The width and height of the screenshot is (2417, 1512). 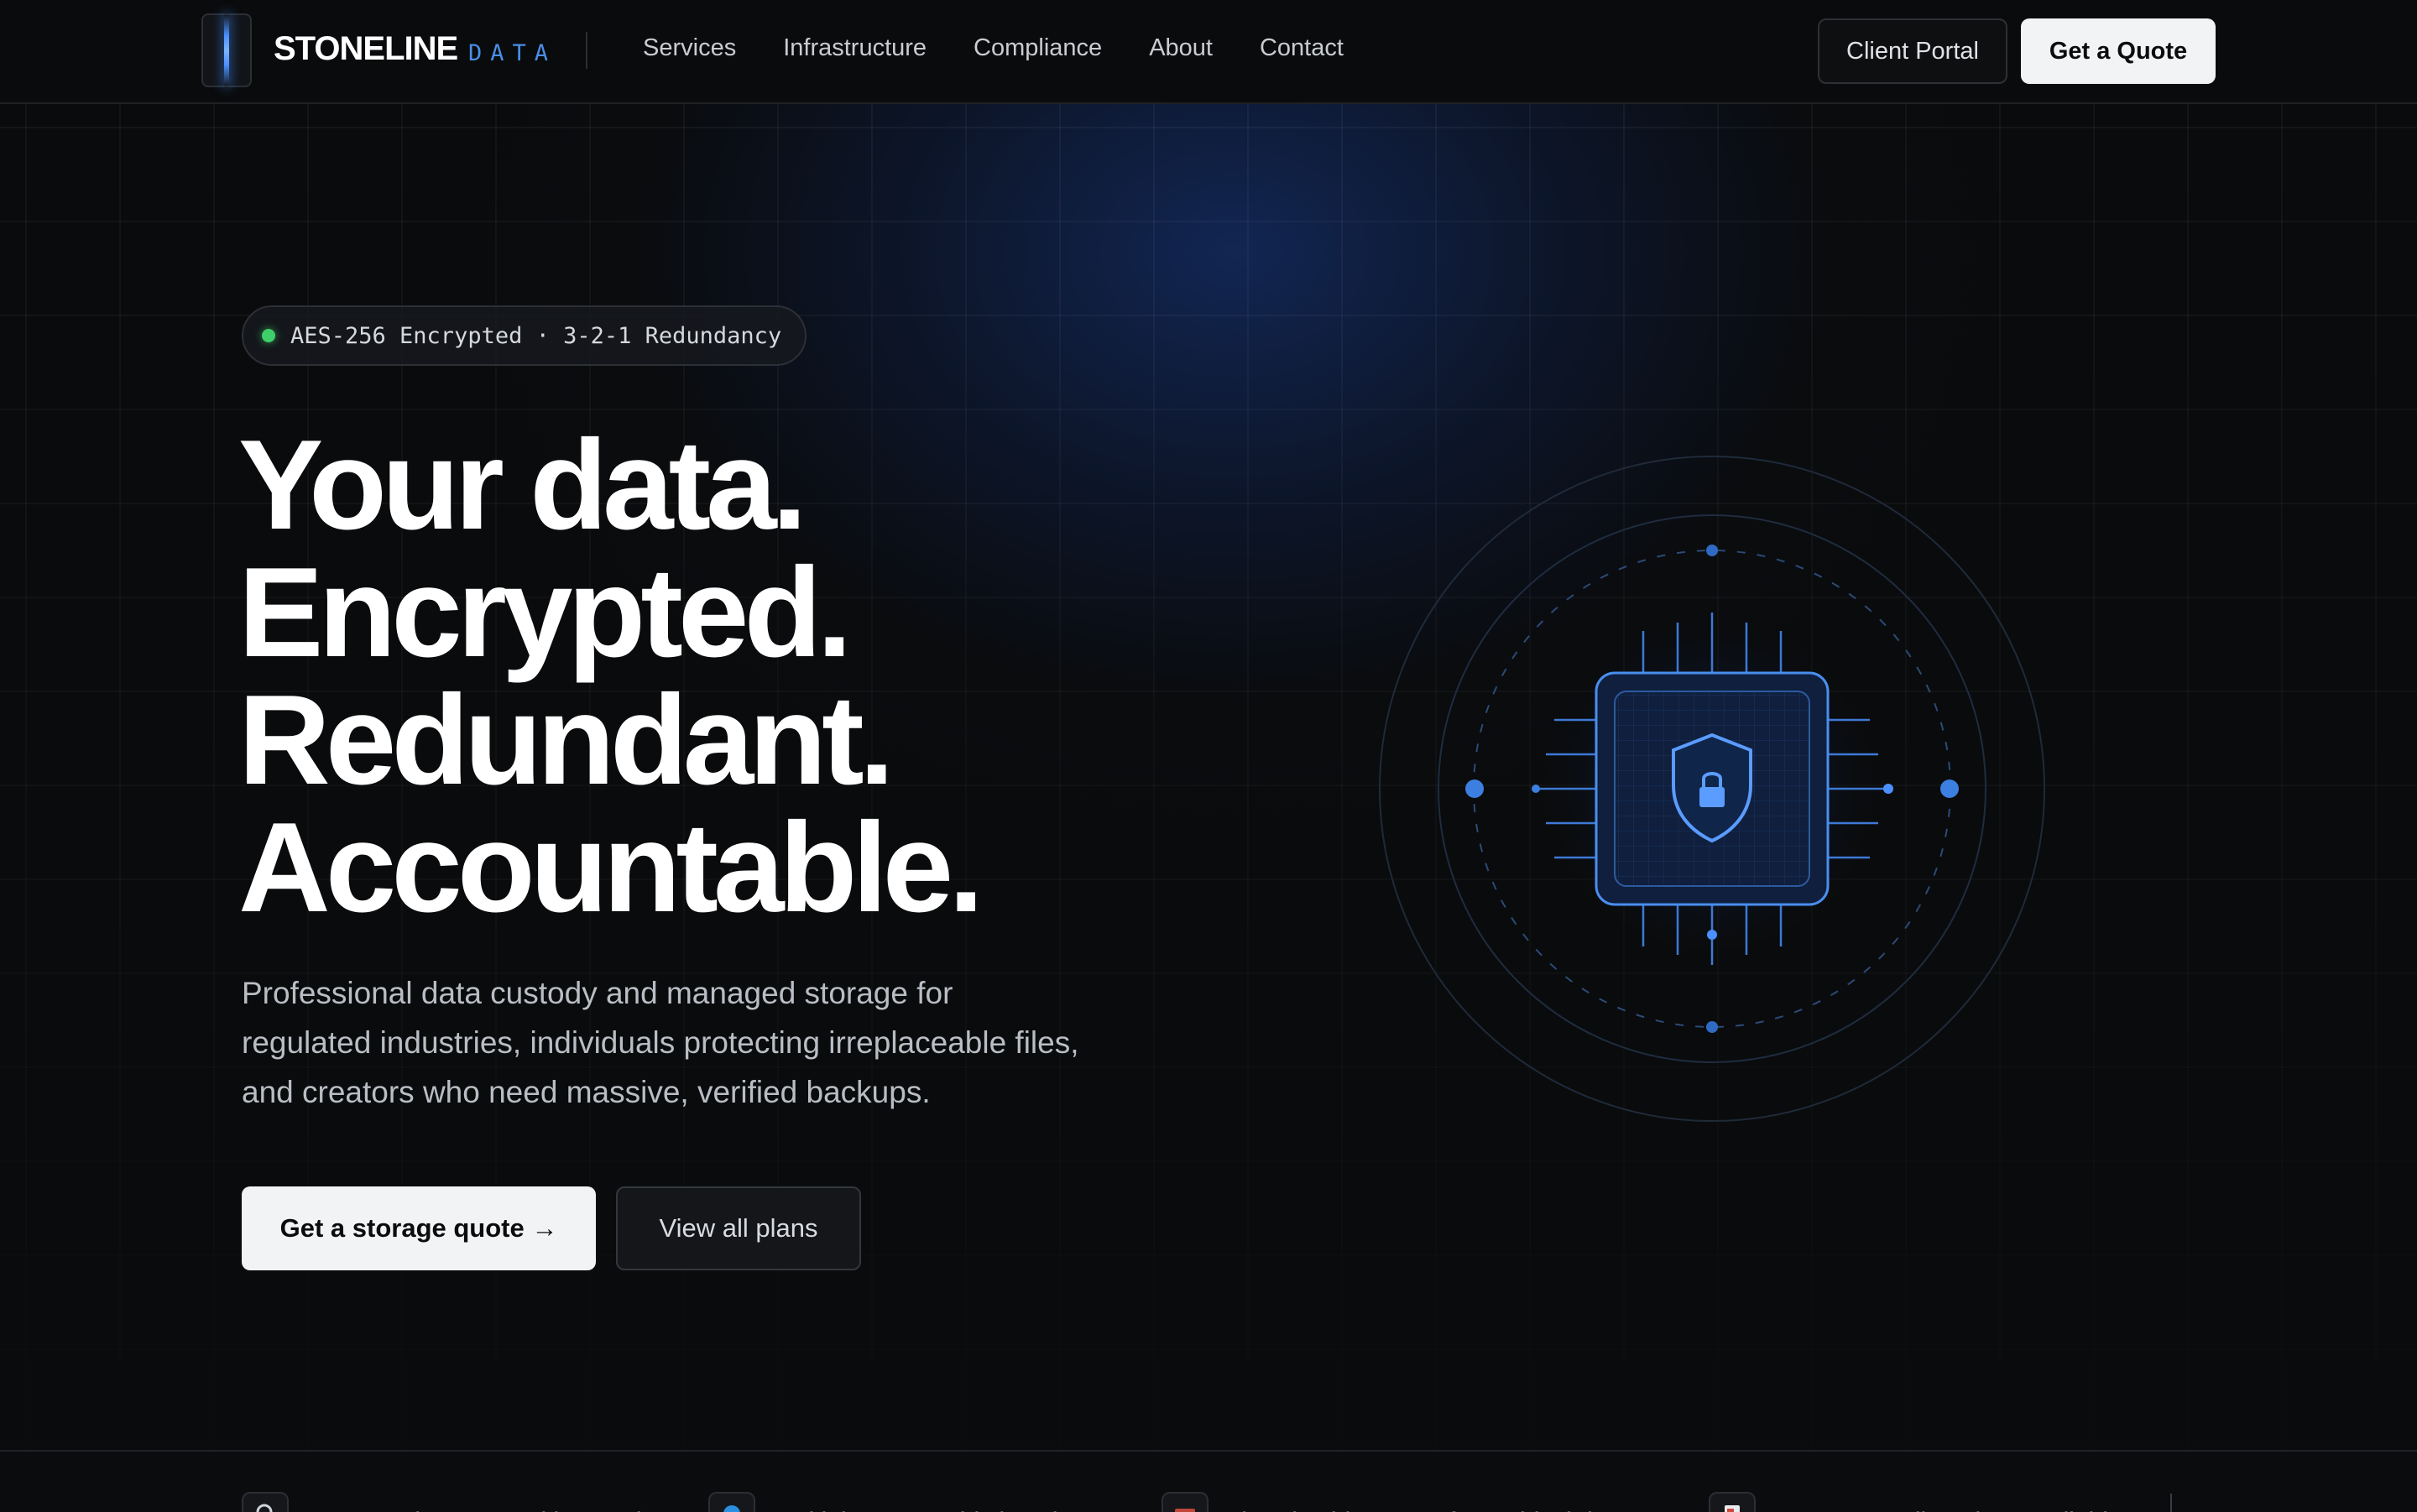 What do you see at coordinates (1732, 1502) in the screenshot?
I see `document-icon` at bounding box center [1732, 1502].